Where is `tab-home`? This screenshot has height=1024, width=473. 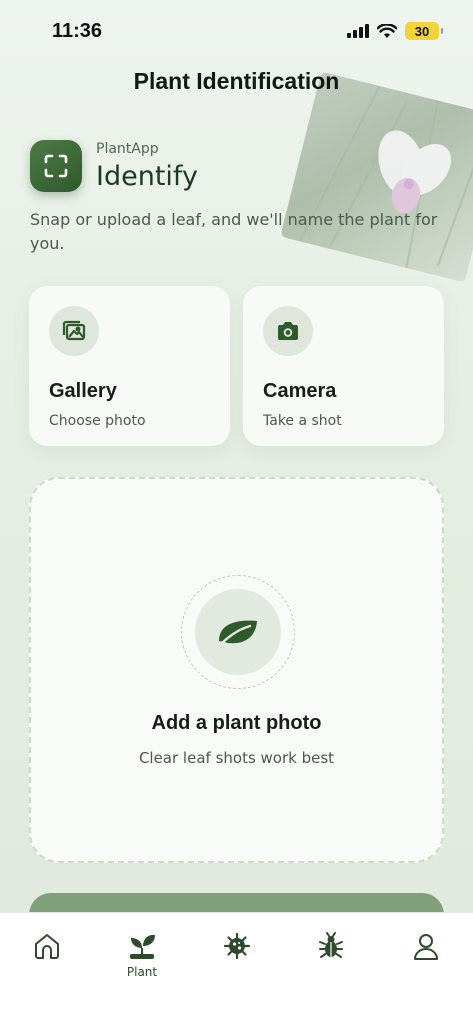 tab-home is located at coordinates (47, 946).